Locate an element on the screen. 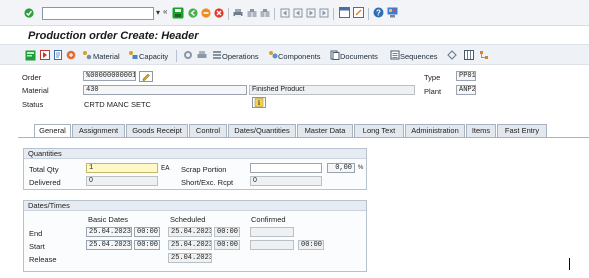 This screenshot has height=278, width=589. enter-check-icon is located at coordinates (29, 13).